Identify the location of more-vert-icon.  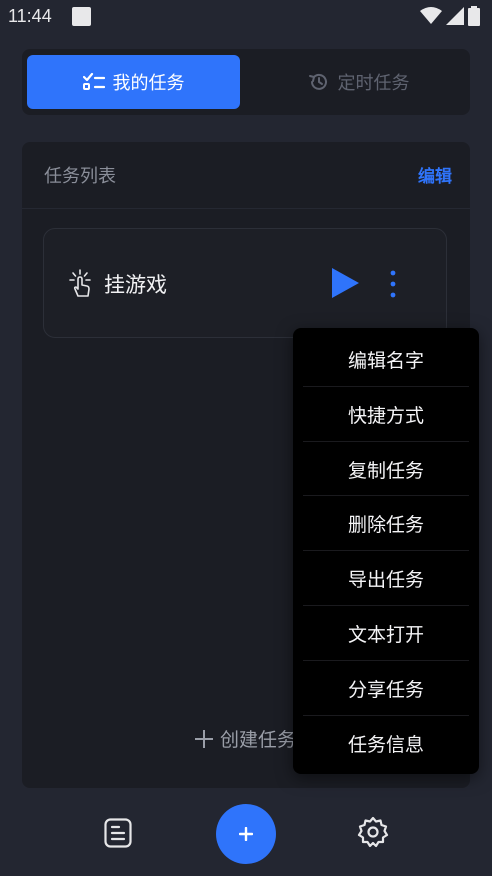
(393, 284).